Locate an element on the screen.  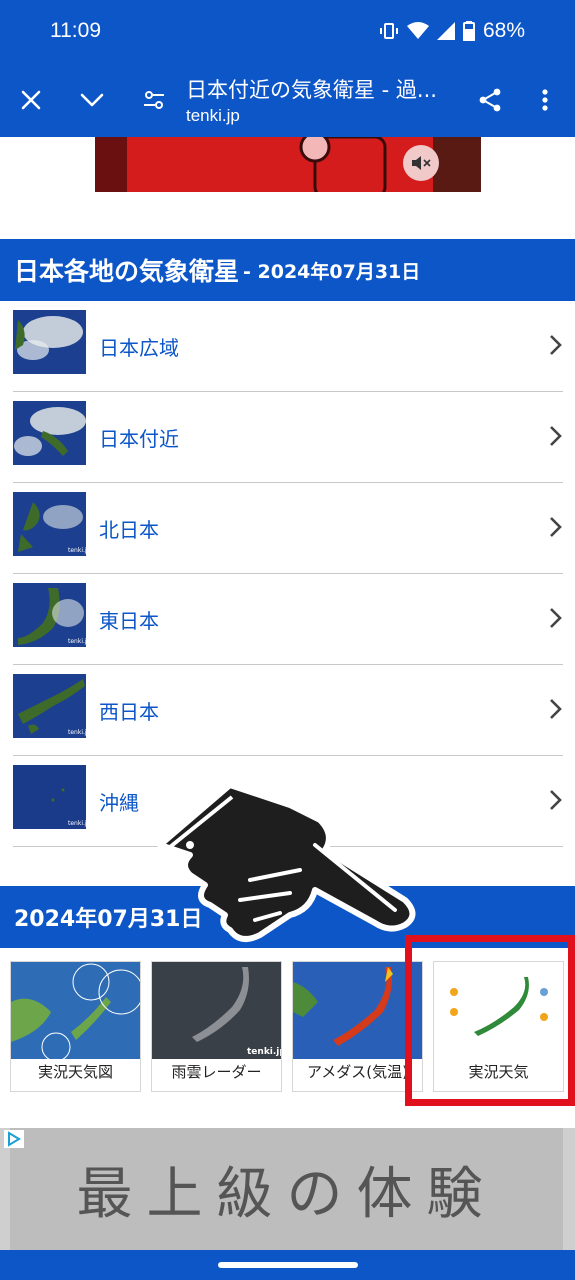
volume-mute-icon is located at coordinates (421, 163).